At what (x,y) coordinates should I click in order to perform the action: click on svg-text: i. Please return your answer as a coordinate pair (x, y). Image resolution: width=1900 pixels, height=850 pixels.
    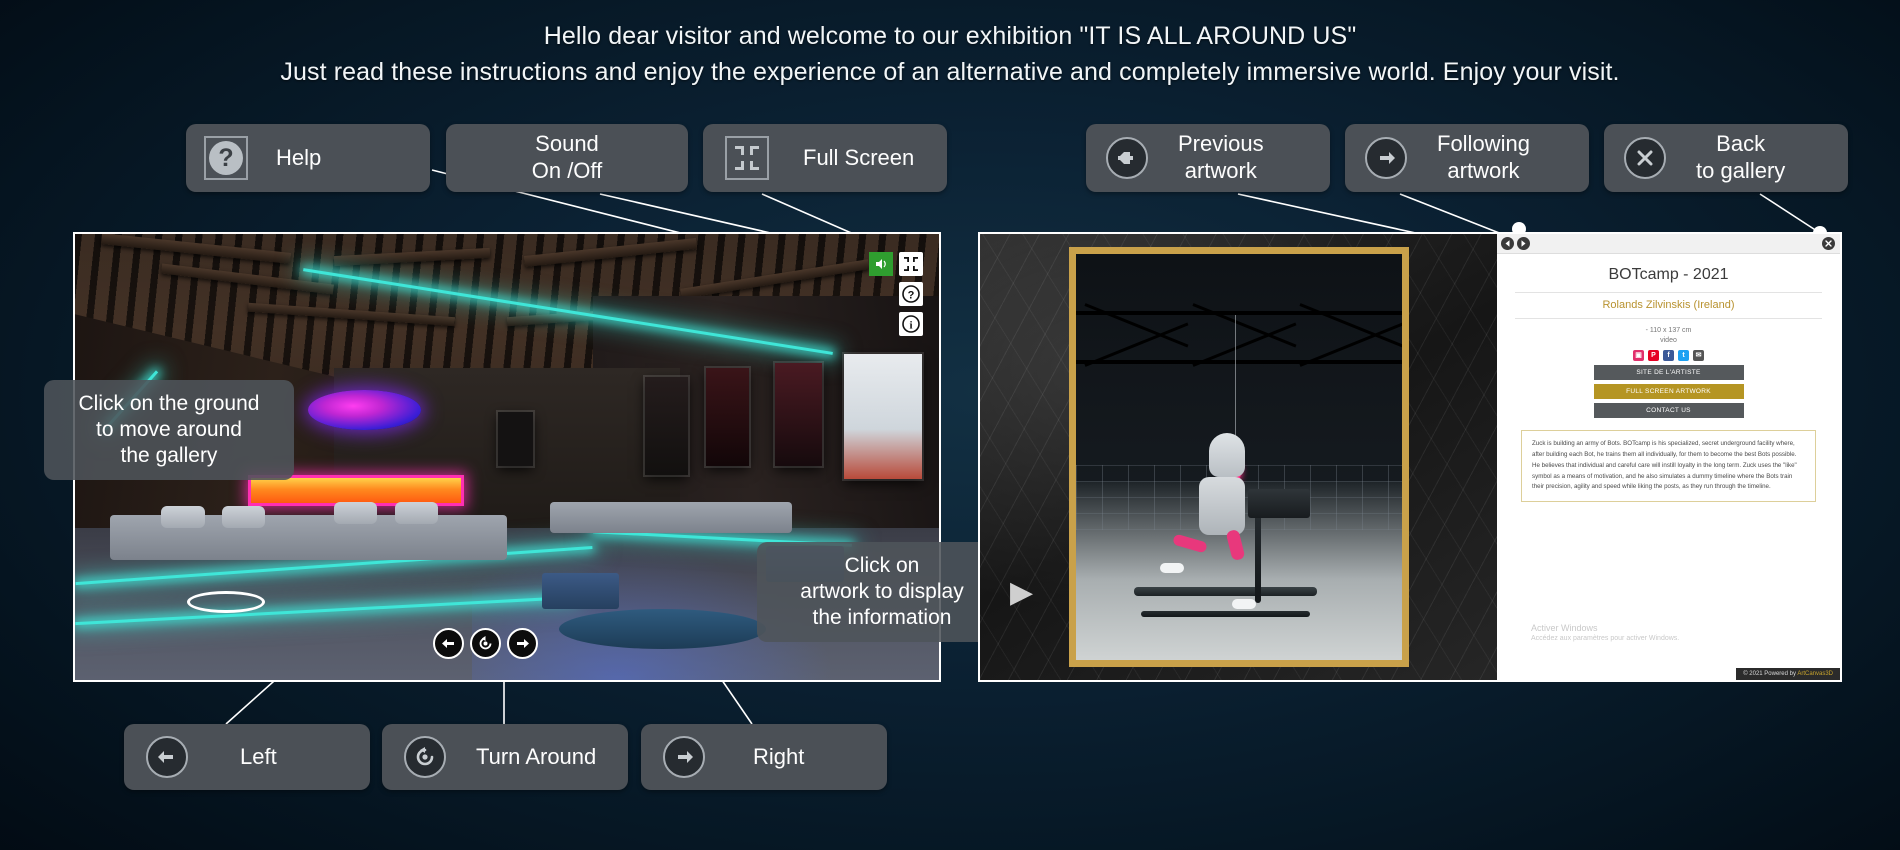
    Looking at the image, I should click on (910, 326).